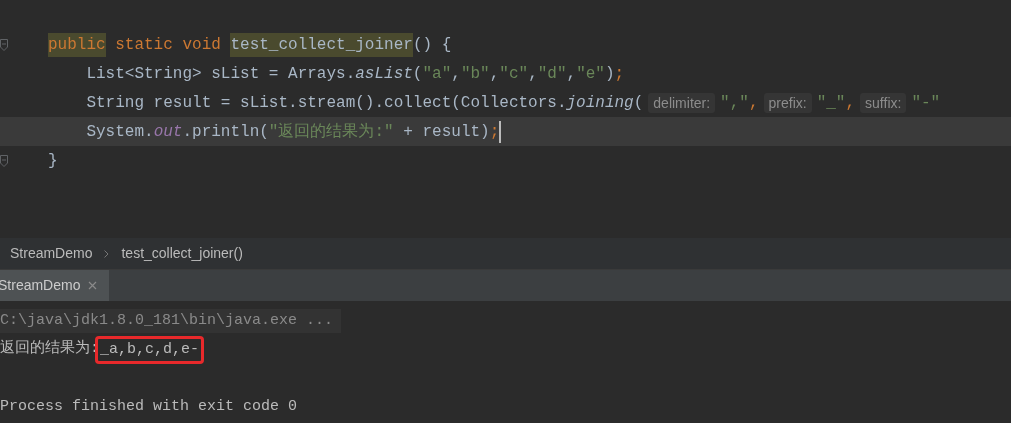 The height and width of the screenshot is (423, 1011). I want to click on text-caret, so click(500, 131).